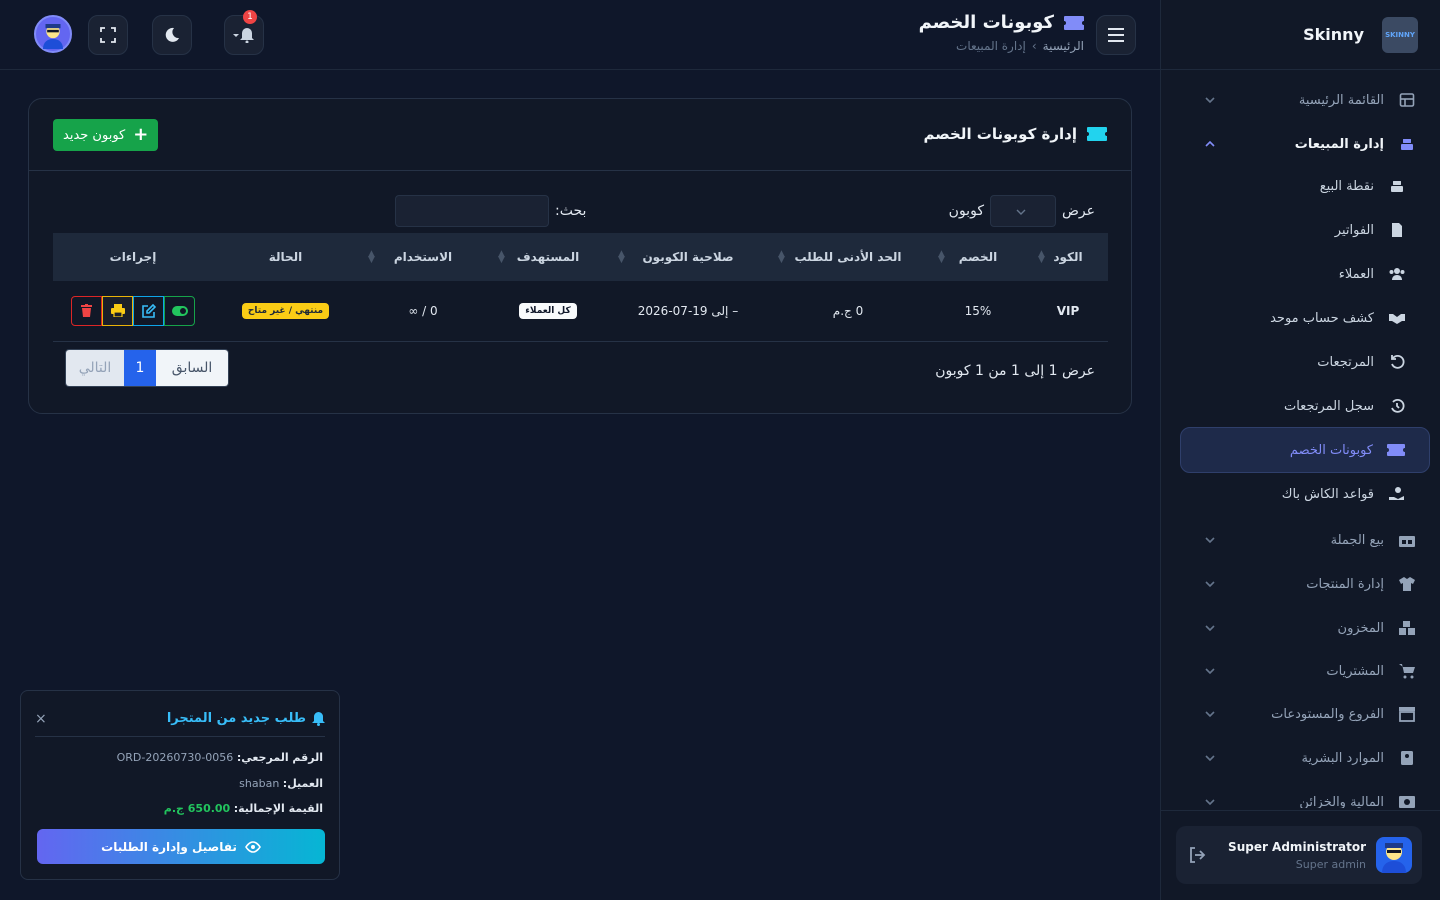 This screenshot has width=1440, height=900. I want to click on sidebar-item-purchases: المشتريات, so click(1305, 671).